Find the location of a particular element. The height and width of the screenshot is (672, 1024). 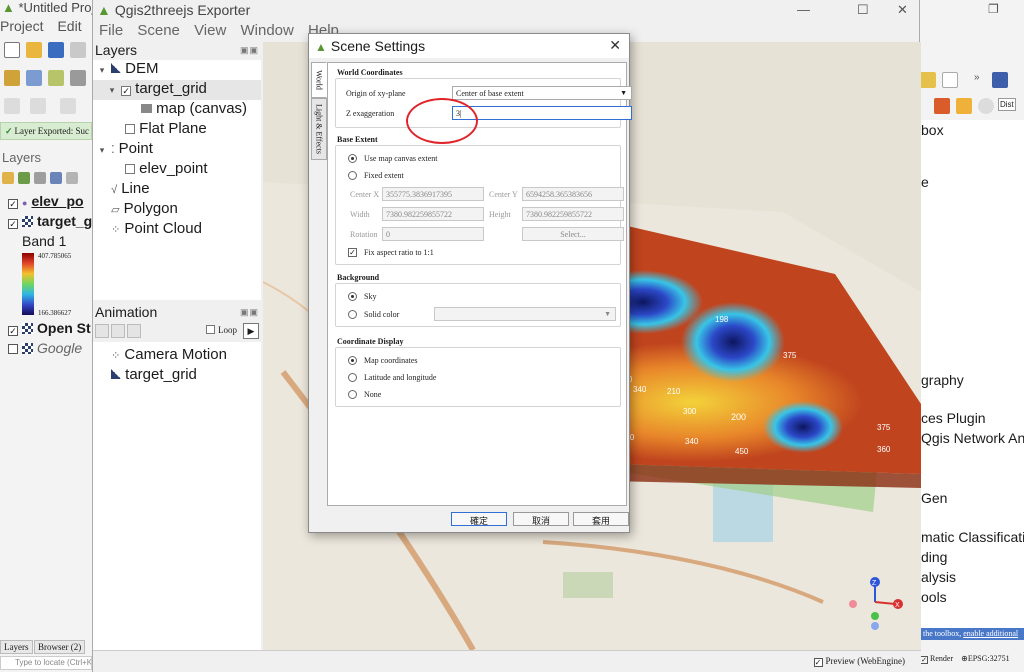

select-icon is located at coordinates (12, 106).